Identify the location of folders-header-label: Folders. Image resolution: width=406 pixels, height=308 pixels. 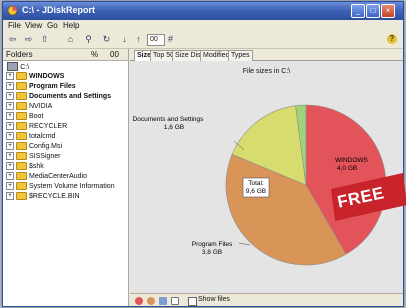
(19, 54).